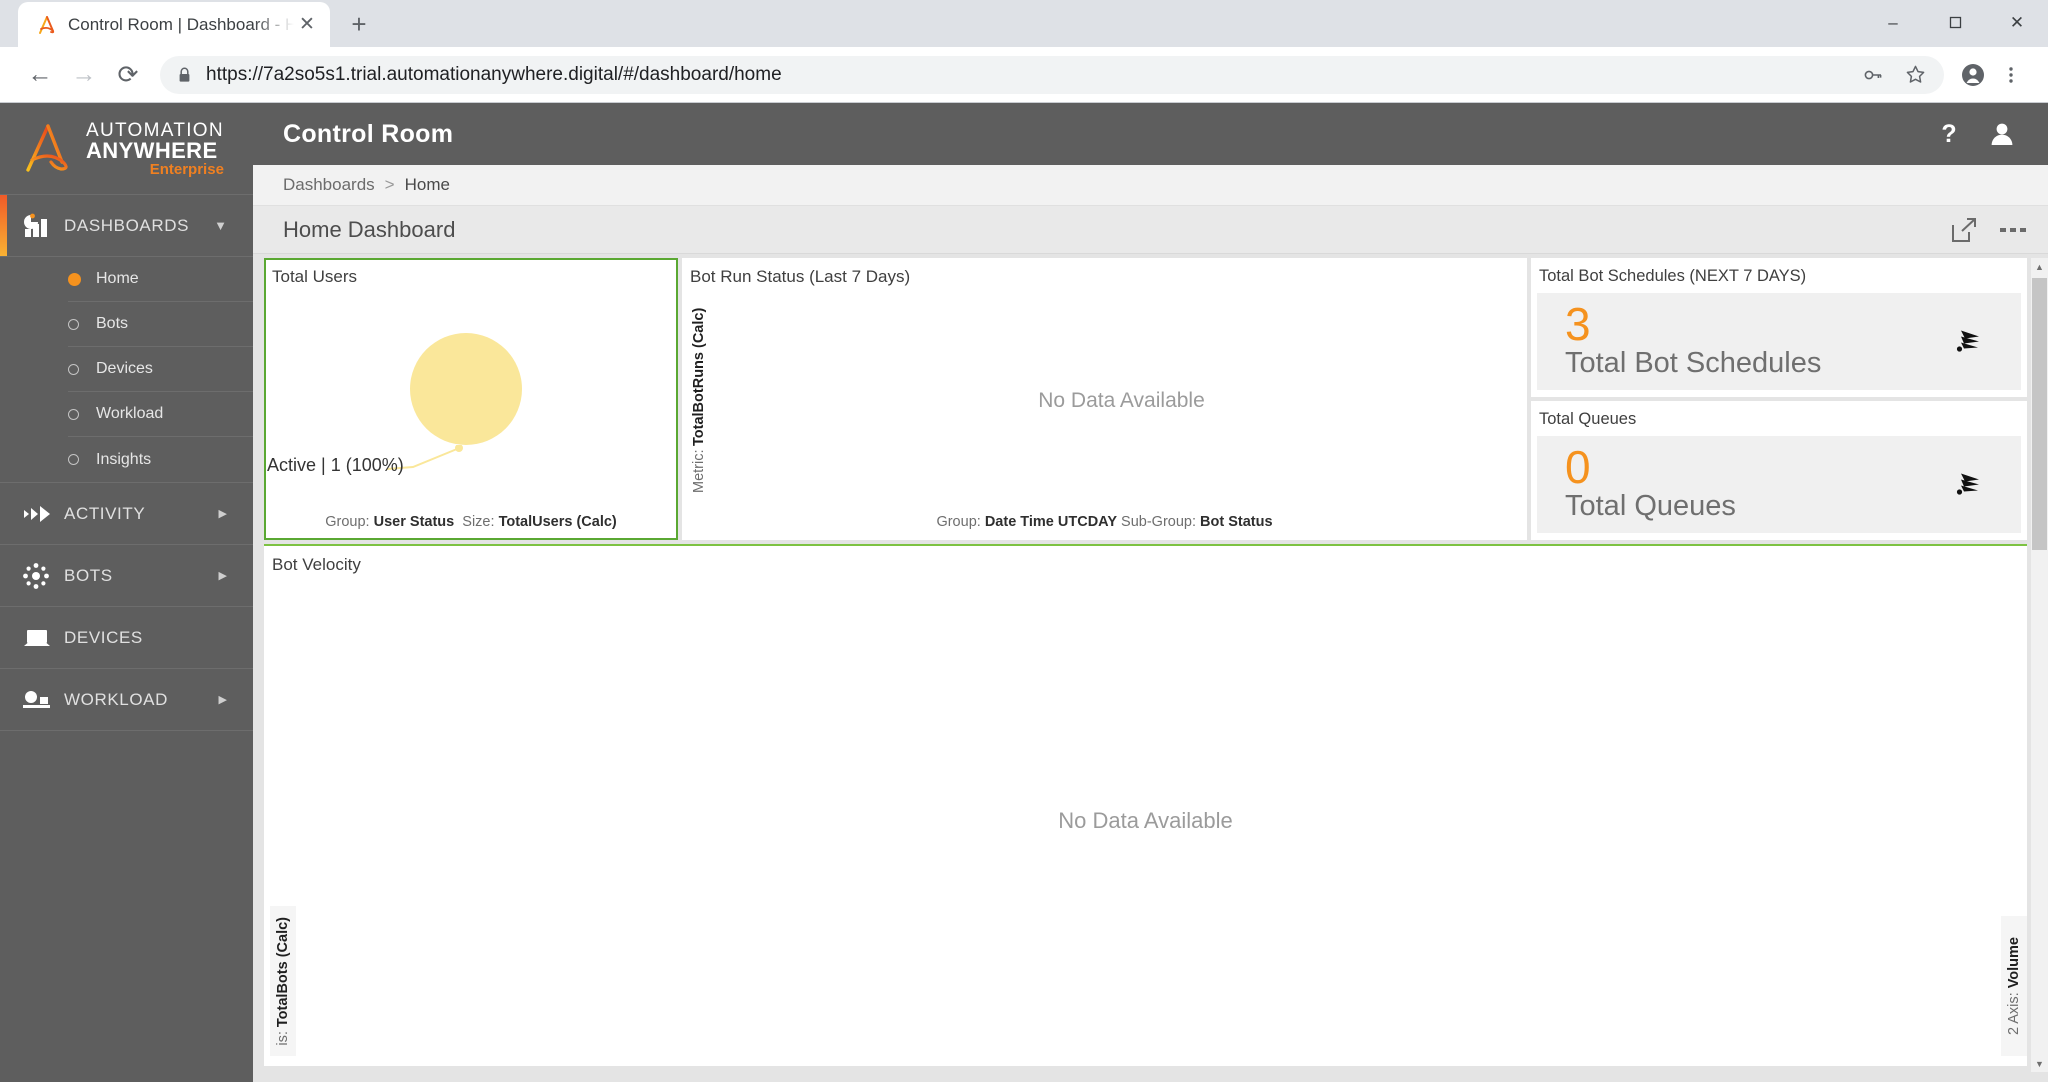  I want to click on widget-body: Active | 1 (100%), so click(471, 400).